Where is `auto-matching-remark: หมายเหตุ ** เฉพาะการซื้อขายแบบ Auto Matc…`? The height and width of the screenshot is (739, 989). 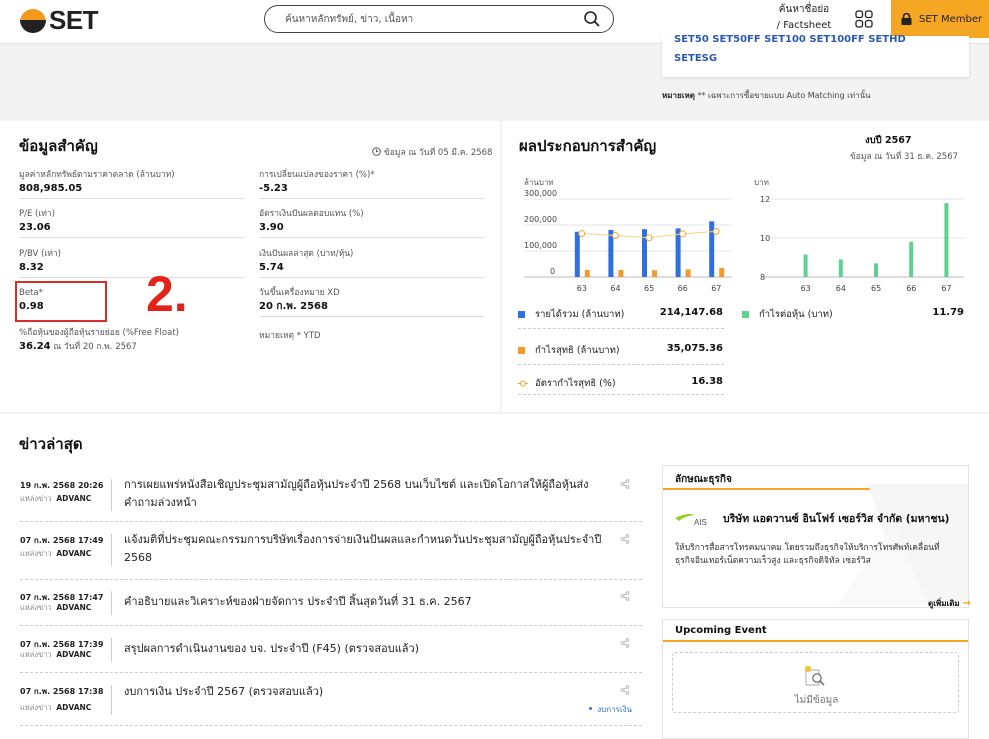
auto-matching-remark: หมายเหตุ ** เฉพาะการซื้อขายแบบ Auto Matc… is located at coordinates (766, 95).